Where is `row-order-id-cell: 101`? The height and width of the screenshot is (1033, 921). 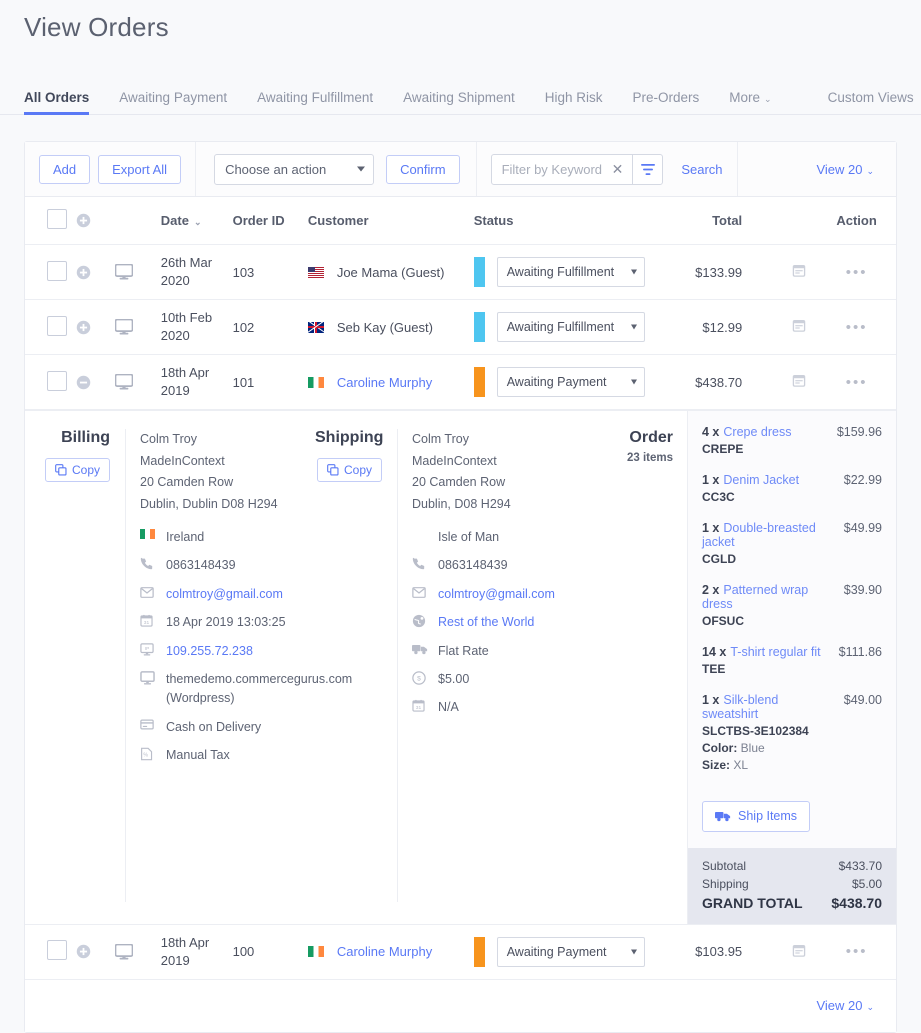 row-order-id-cell: 101 is located at coordinates (270, 382).